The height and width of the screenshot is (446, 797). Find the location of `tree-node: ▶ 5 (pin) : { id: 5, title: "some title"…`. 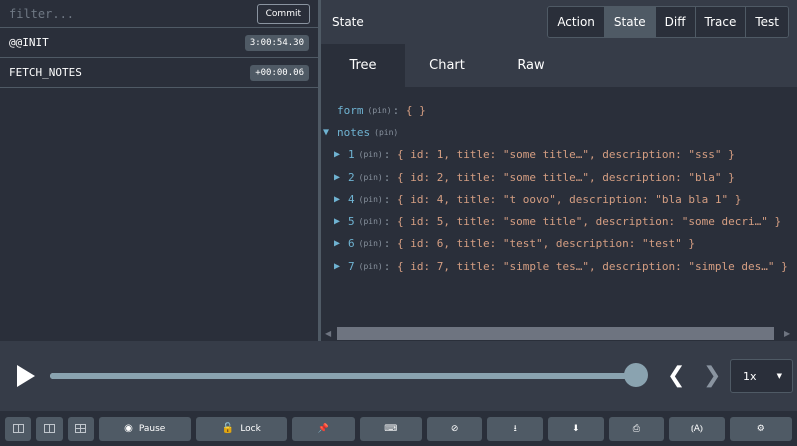

tree-node: ▶ 5 (pin) : { id: 5, title: "some title"… is located at coordinates (559, 221).